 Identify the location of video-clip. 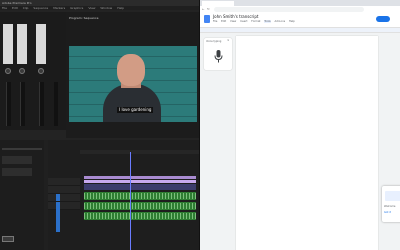
(140, 187).